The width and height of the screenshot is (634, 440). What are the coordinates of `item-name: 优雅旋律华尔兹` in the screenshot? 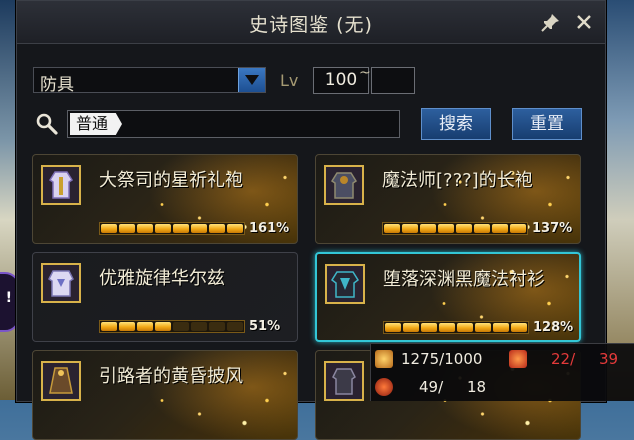 It's located at (162, 278).